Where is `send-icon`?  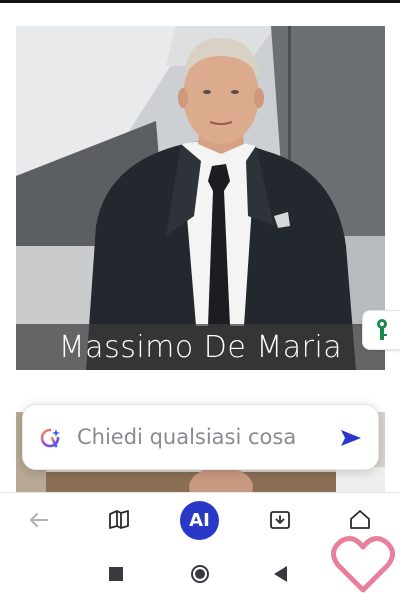
send-icon is located at coordinates (351, 438).